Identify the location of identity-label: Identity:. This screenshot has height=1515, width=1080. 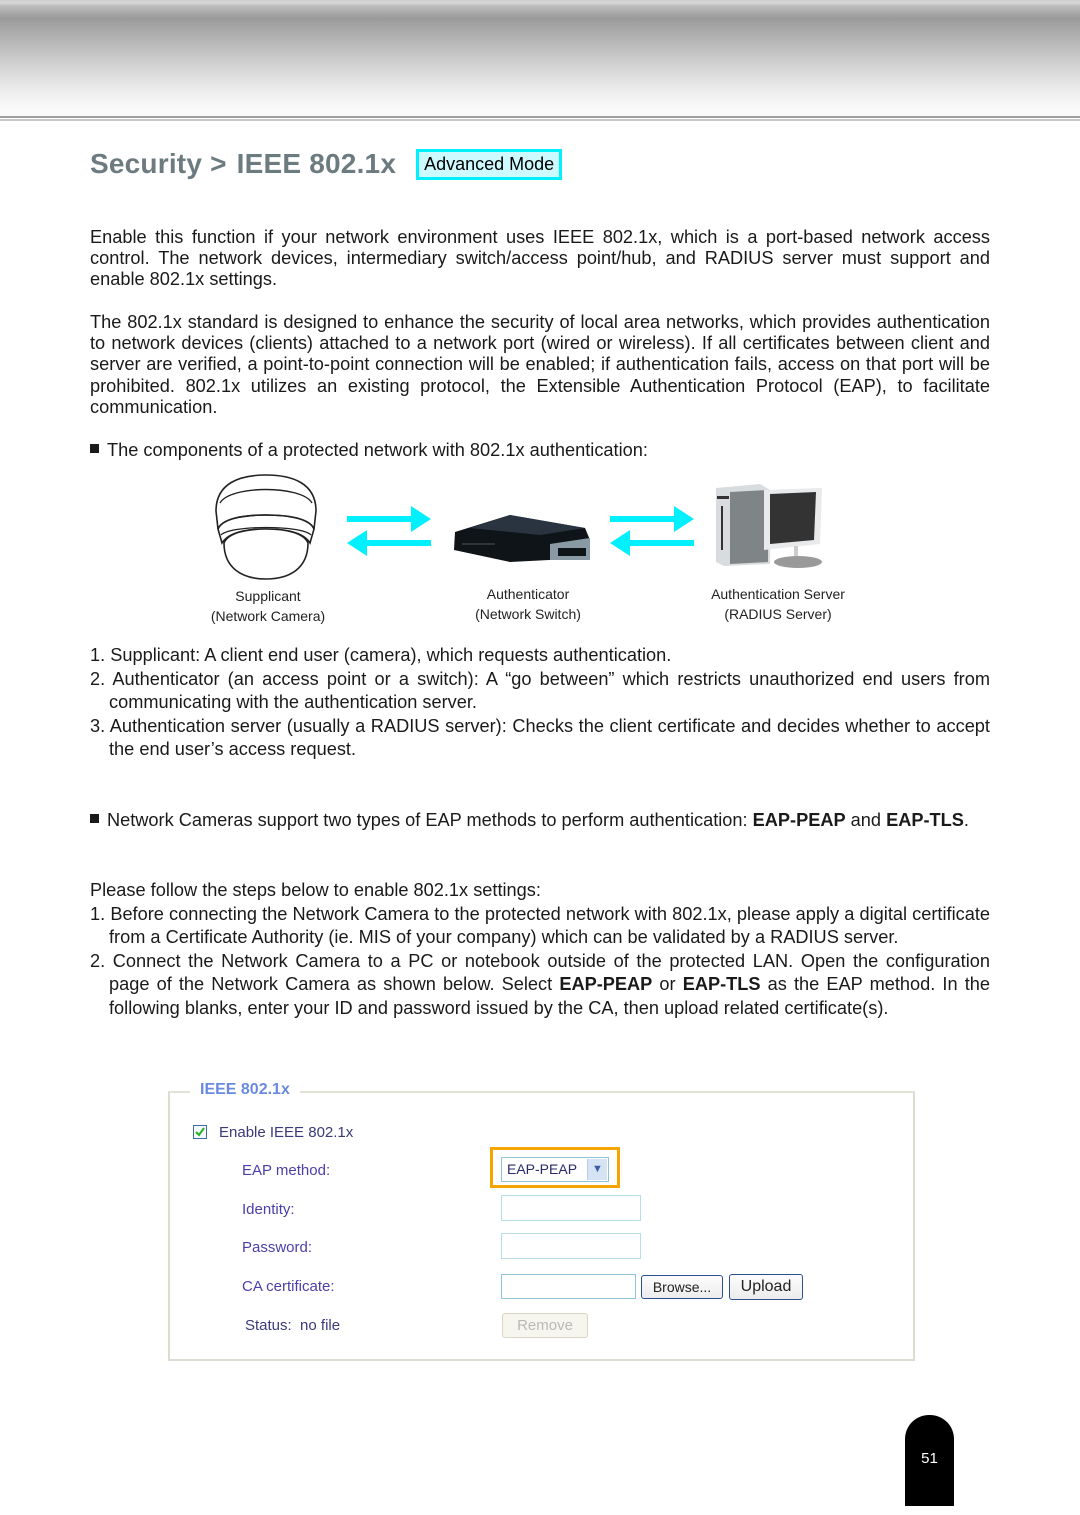
(268, 1209).